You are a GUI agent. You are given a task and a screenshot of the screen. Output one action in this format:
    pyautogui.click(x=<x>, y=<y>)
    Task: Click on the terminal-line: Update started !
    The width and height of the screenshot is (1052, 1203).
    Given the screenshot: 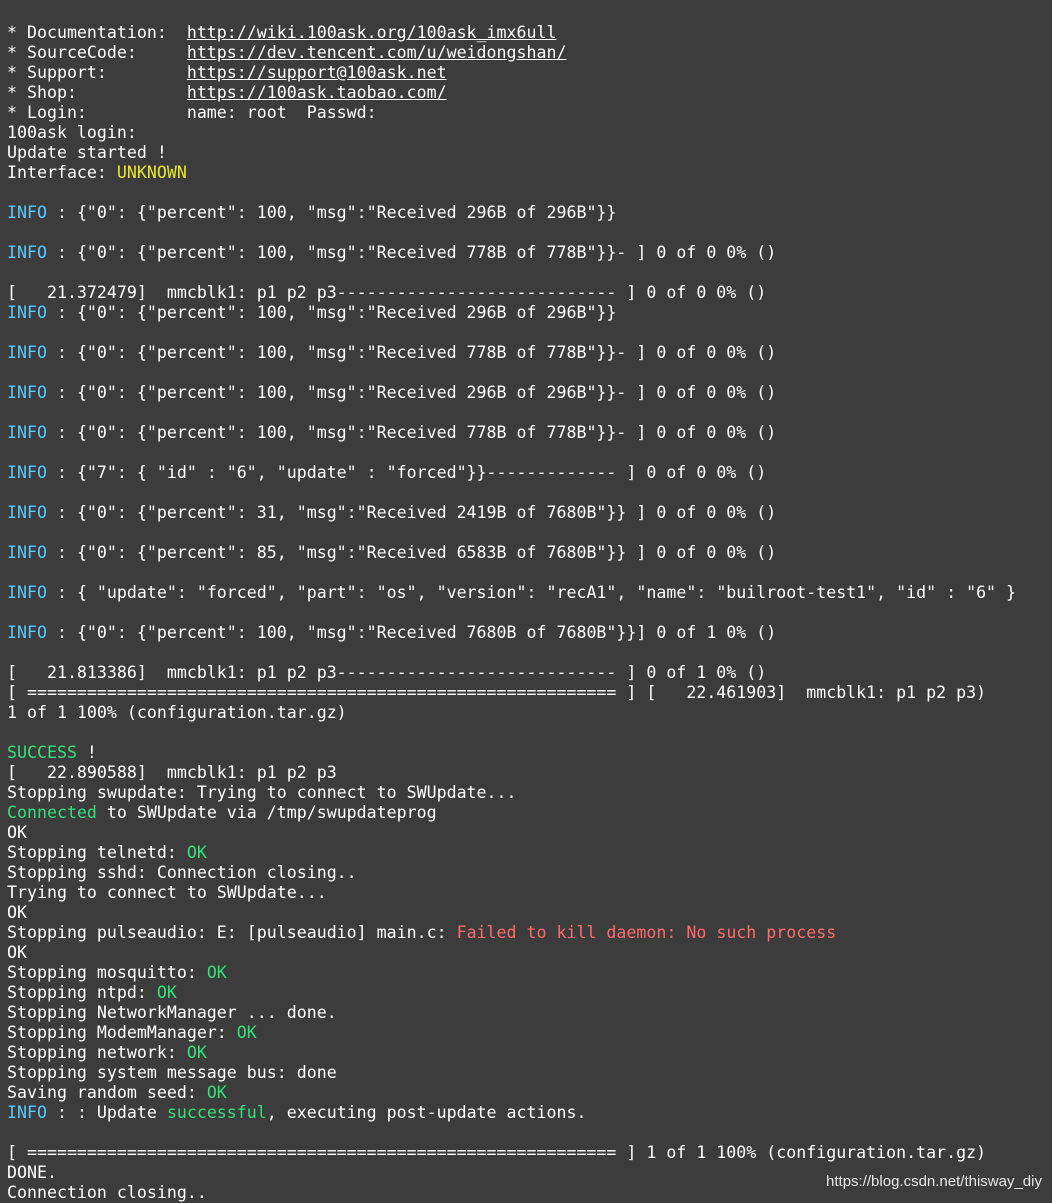 What is the action you would take?
    pyautogui.click(x=529, y=153)
    